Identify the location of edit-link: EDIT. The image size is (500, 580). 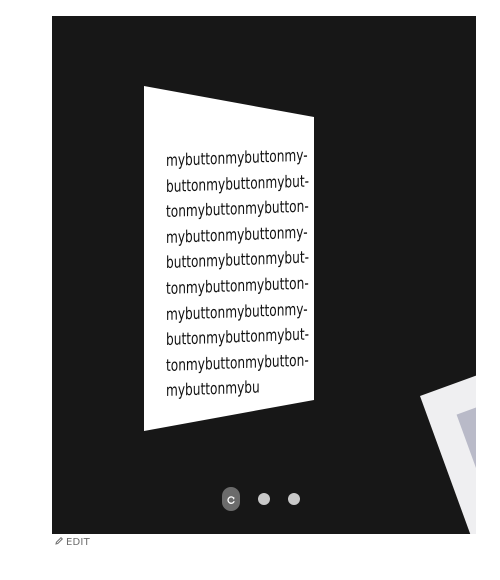
(72, 542).